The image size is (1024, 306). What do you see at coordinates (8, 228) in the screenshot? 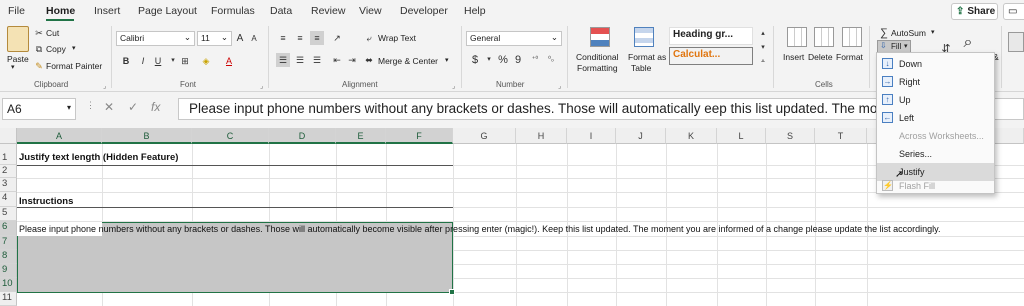
I see `row-header: 6` at bounding box center [8, 228].